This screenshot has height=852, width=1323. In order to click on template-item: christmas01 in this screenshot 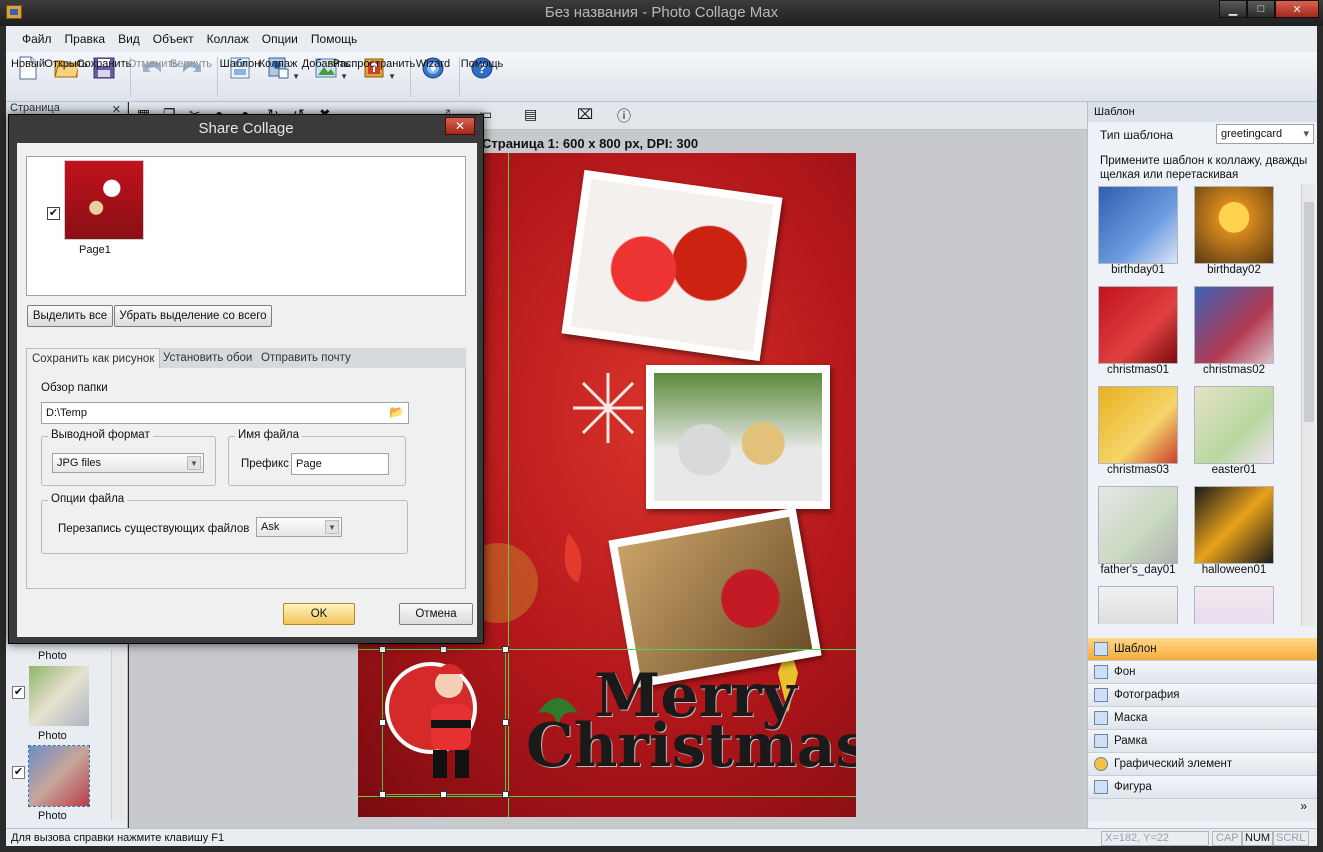, I will do `click(1138, 331)`.